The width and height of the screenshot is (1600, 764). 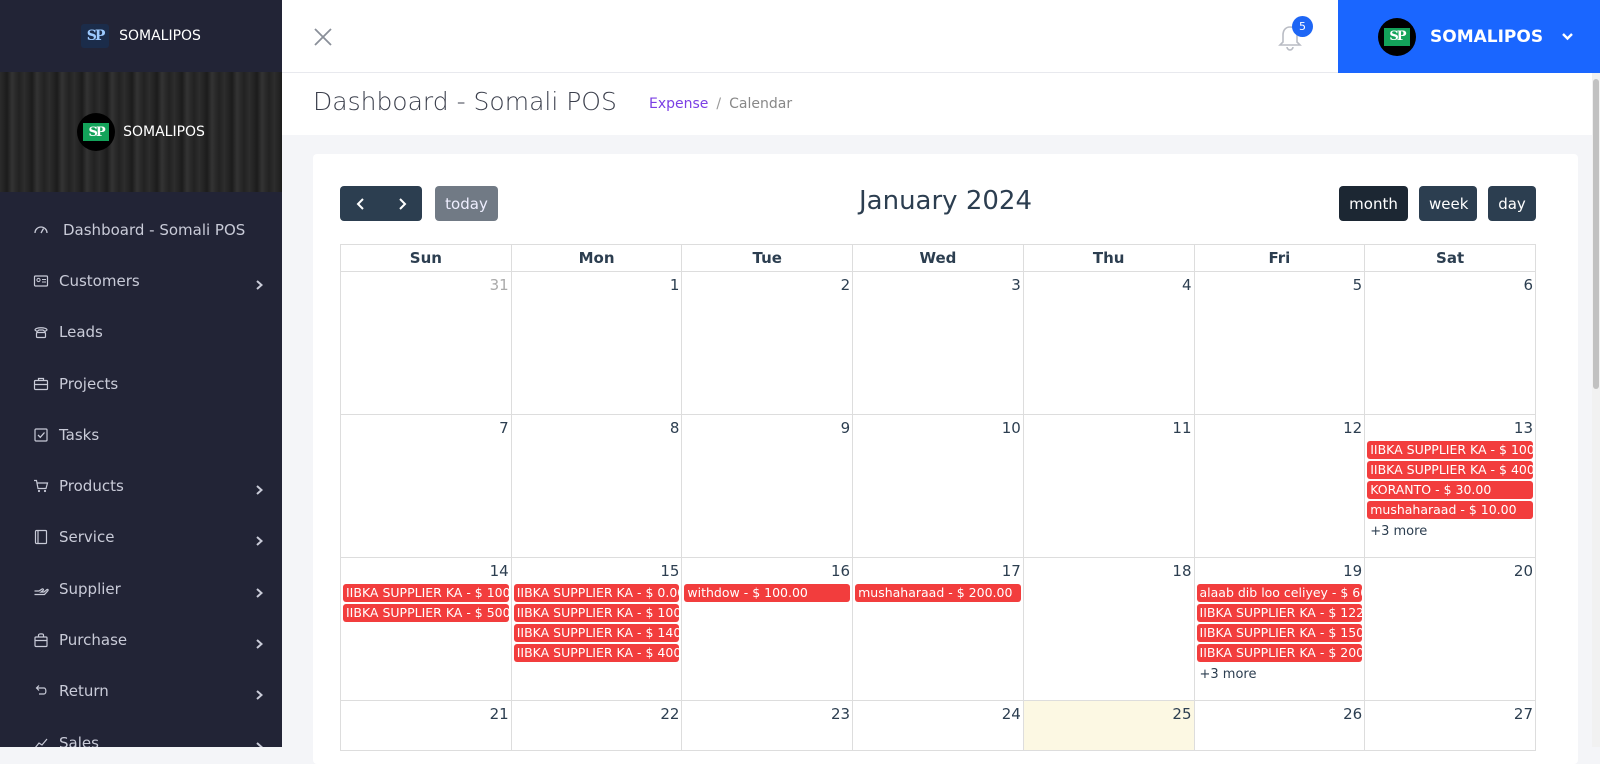 What do you see at coordinates (1469, 36) in the screenshot?
I see `user-menu: SP SOMALIPOS` at bounding box center [1469, 36].